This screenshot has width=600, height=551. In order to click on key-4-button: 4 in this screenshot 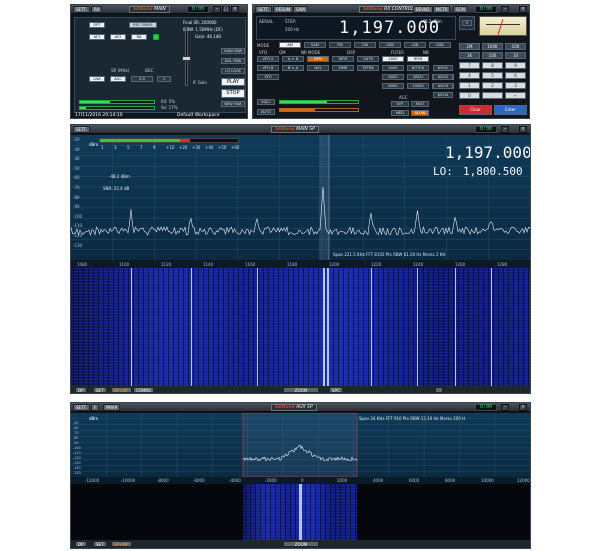, I will do `click(469, 75)`.